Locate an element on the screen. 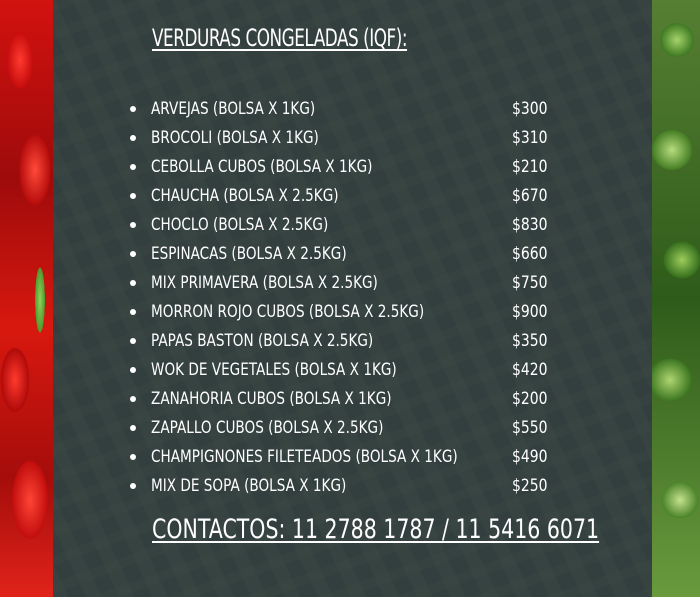  product-name: ESPINACAS (BOLSA X 2.5KG) is located at coordinates (249, 253).